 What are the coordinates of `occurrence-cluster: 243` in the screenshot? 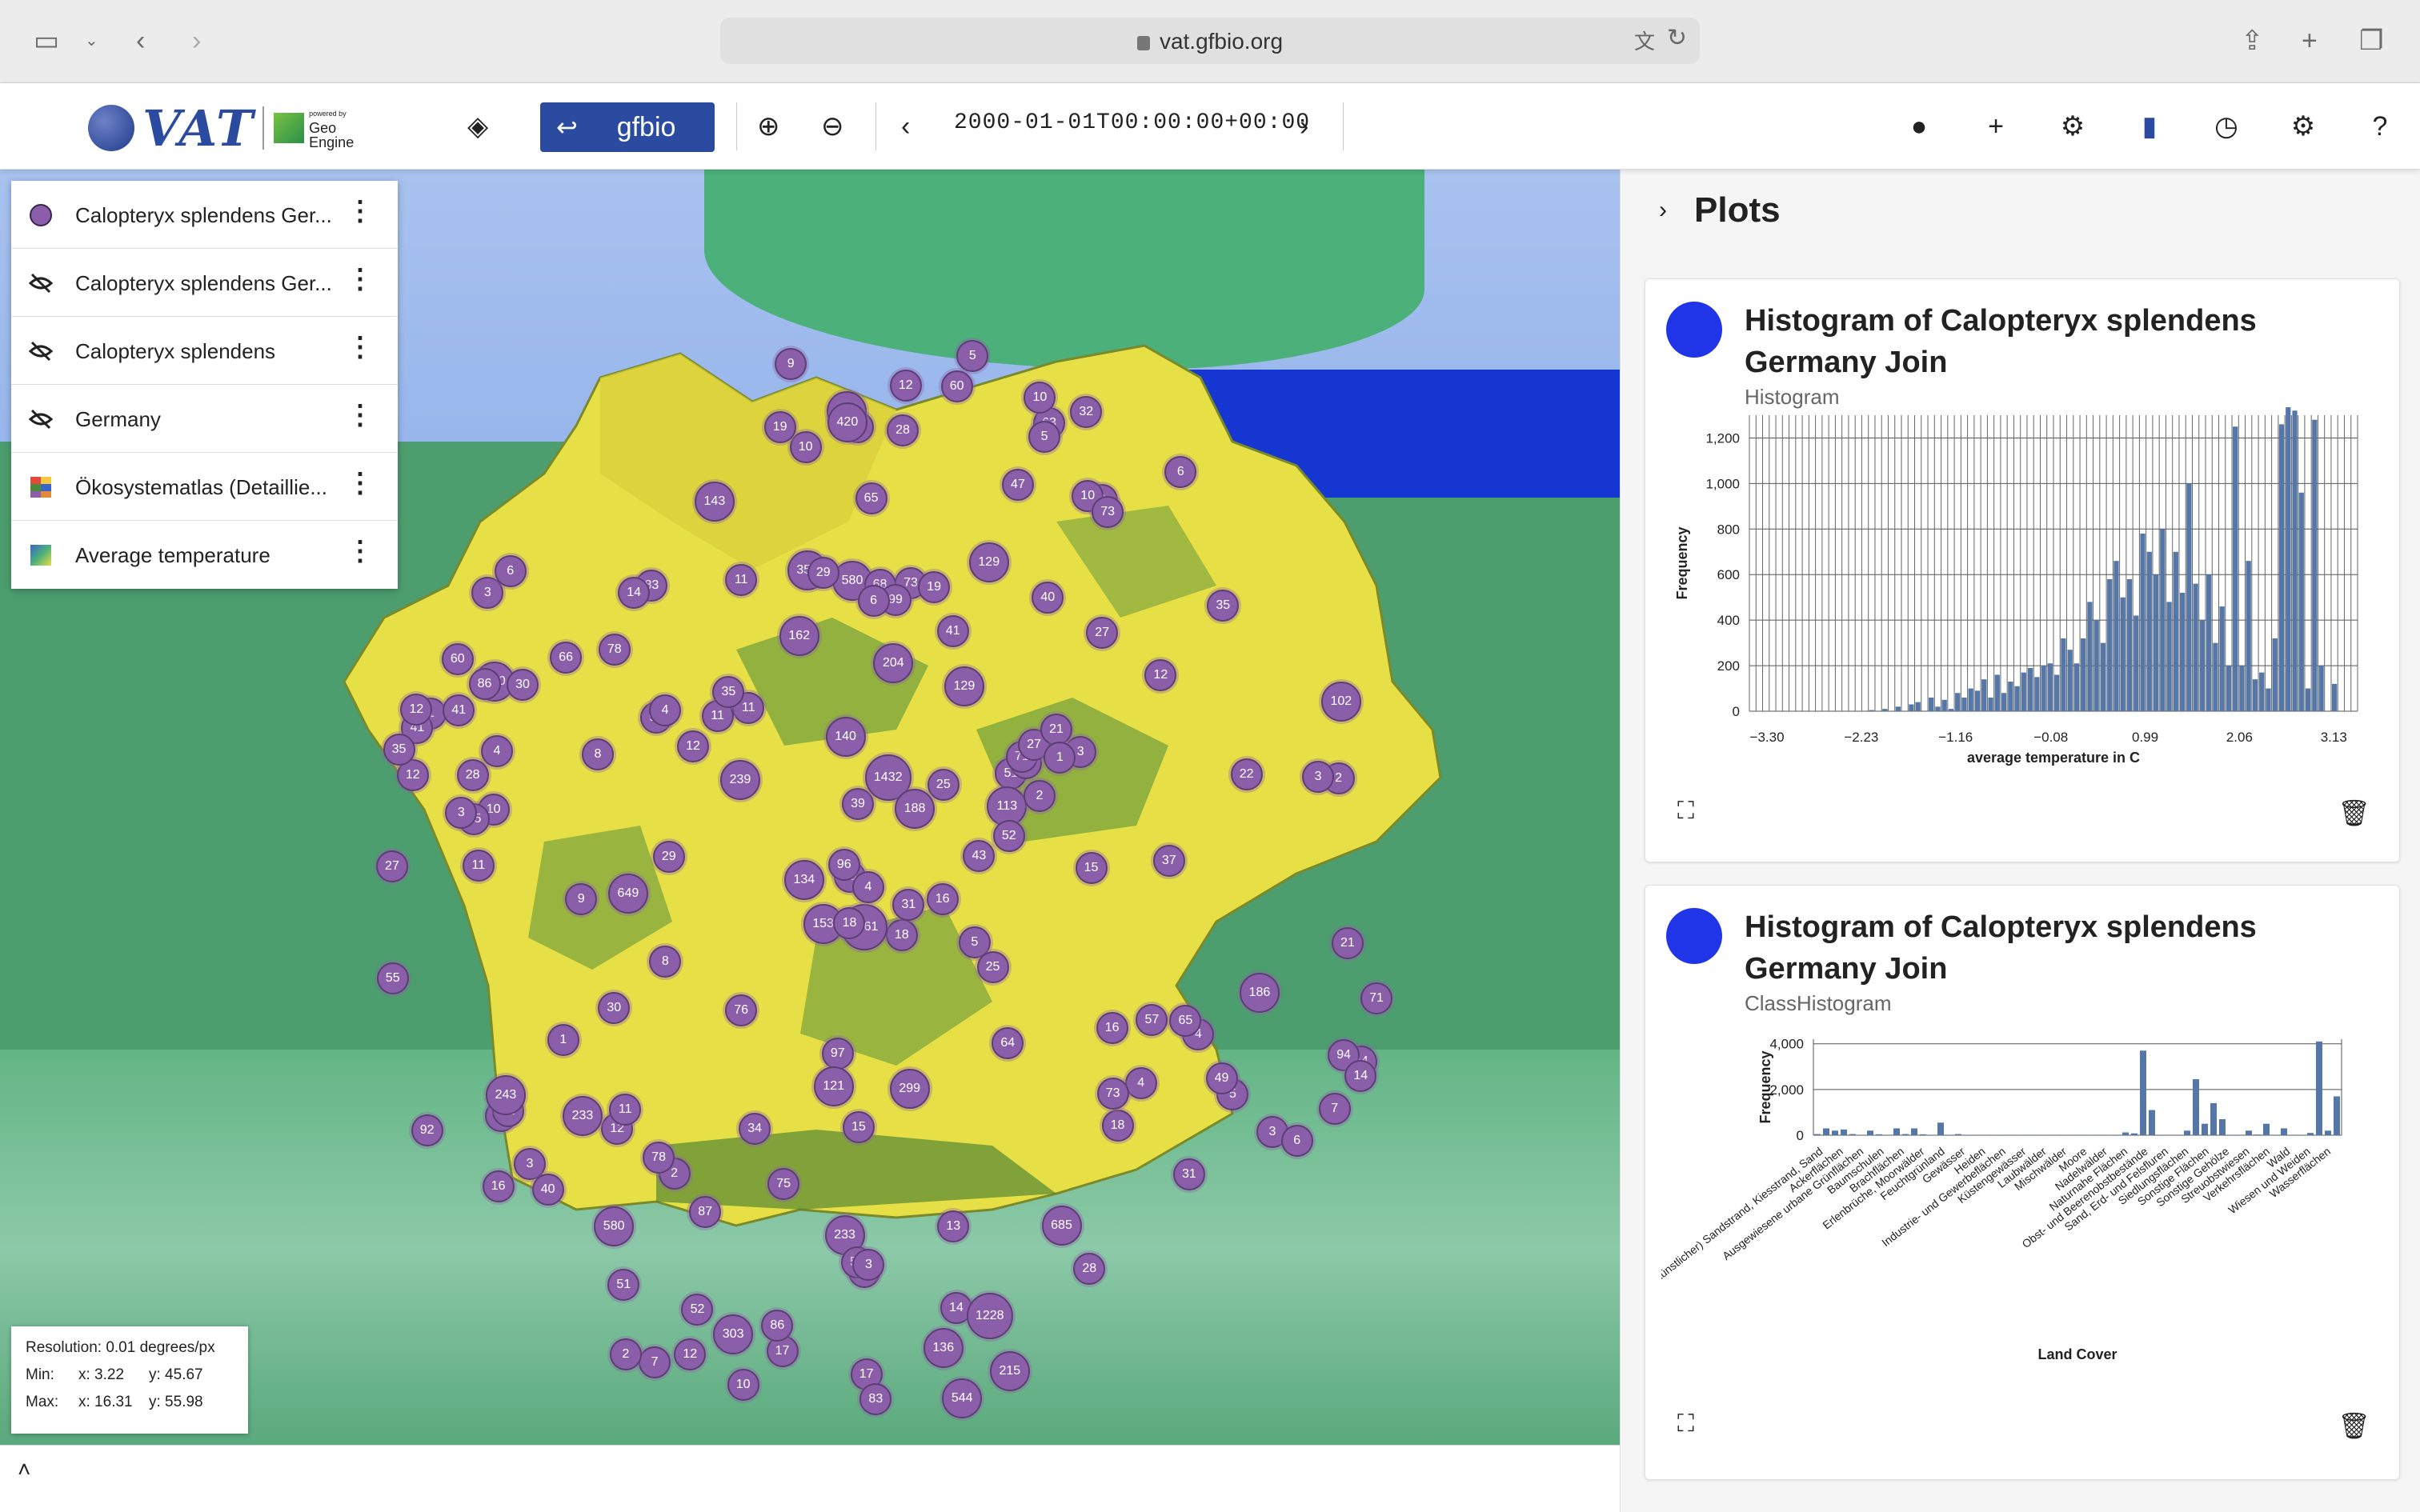 It's located at (505, 1095).